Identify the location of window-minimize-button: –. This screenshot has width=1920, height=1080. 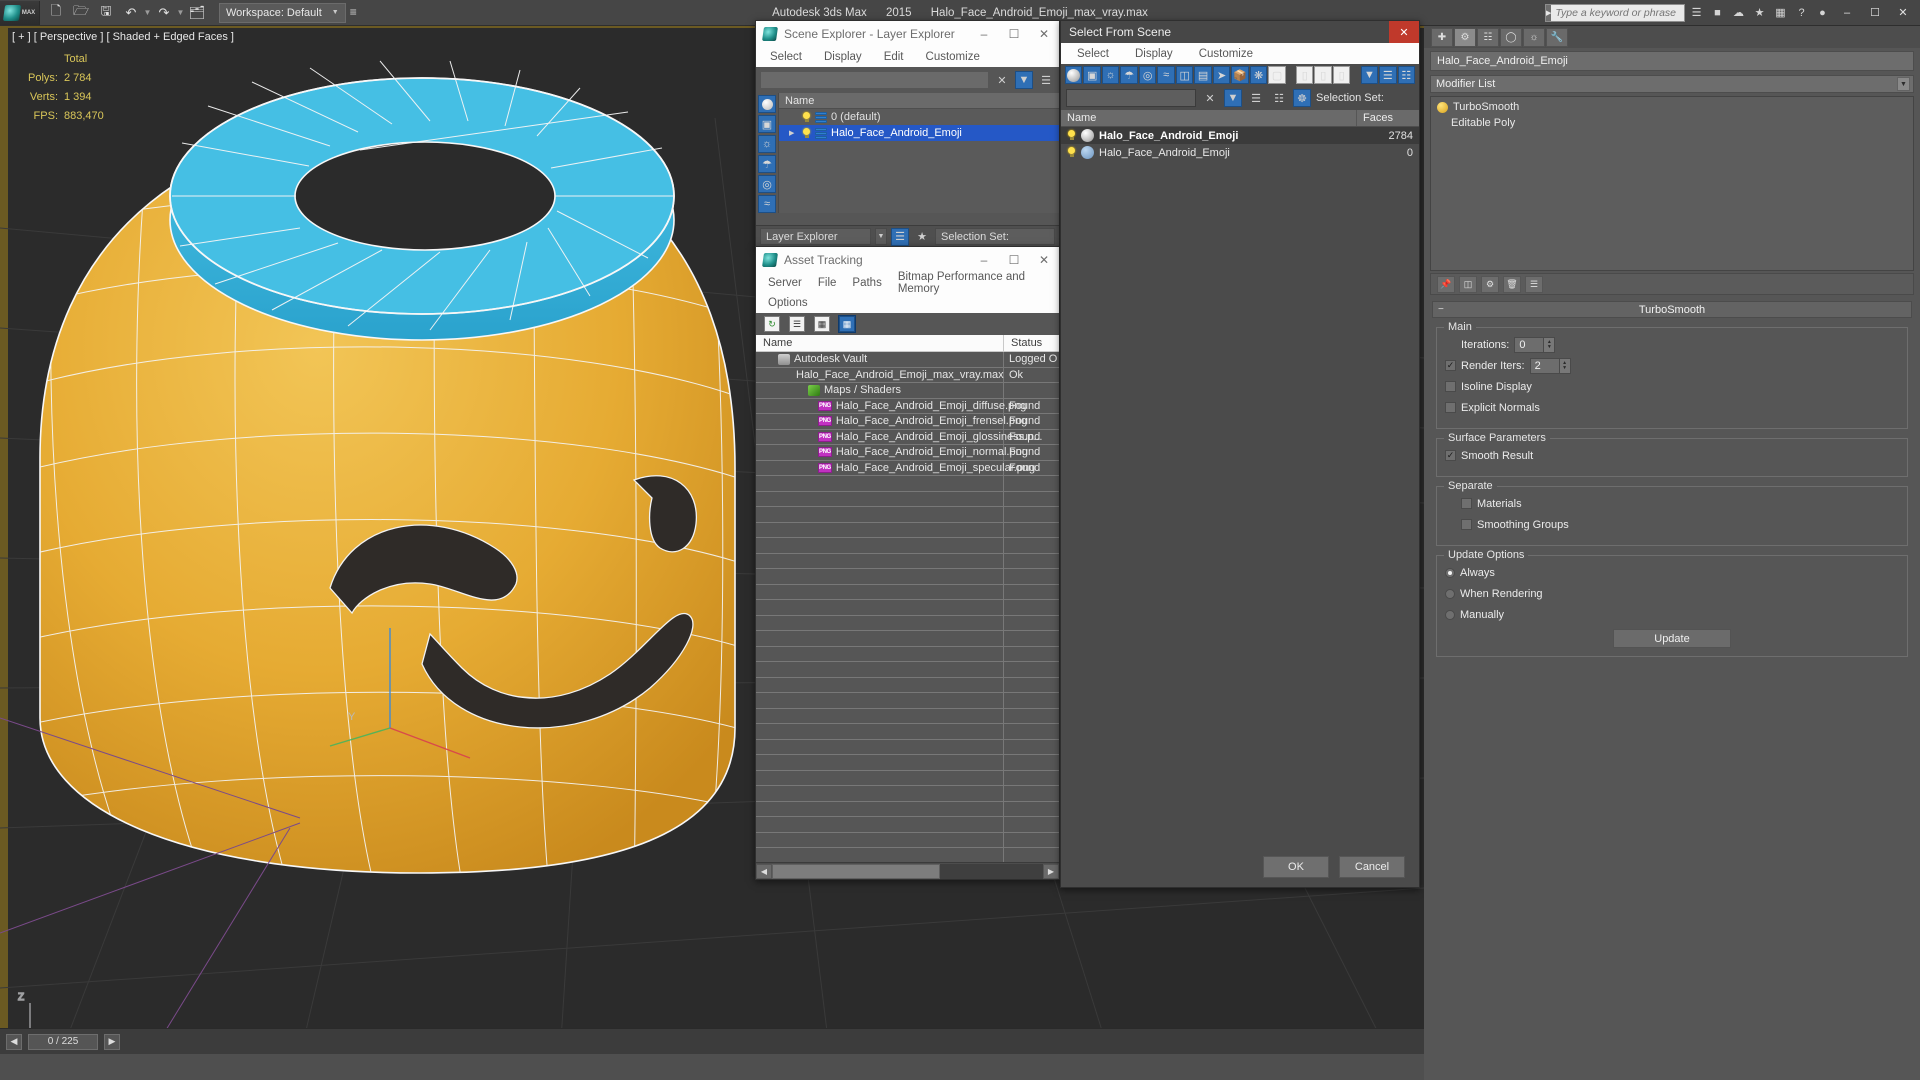
(1847, 13).